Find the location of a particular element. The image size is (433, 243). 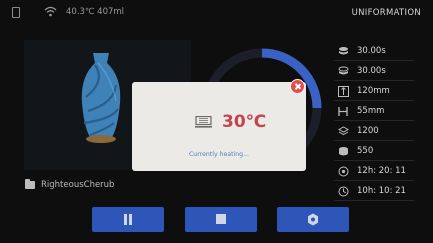

folder-icon is located at coordinates (30, 184).